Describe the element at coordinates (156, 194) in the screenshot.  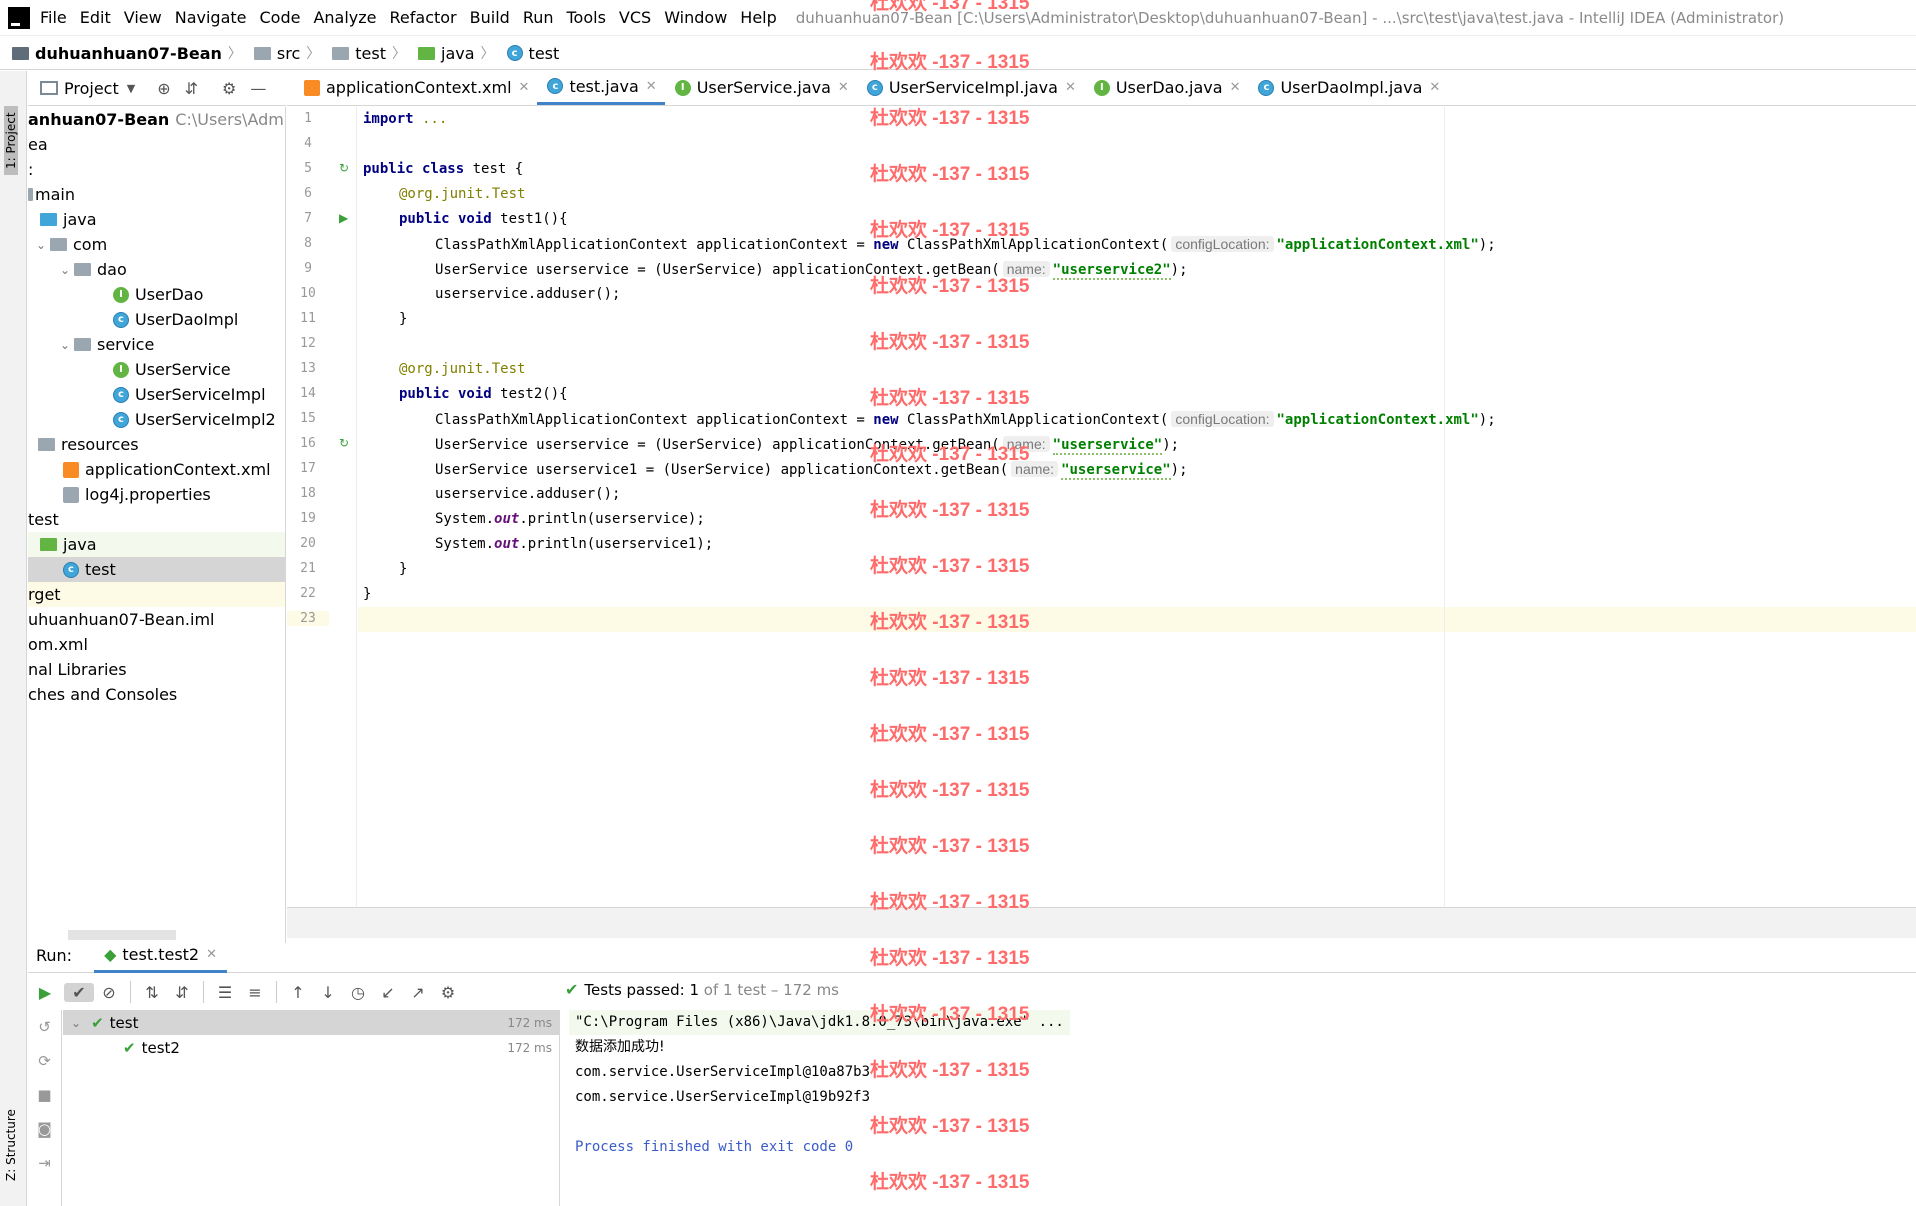
I see `tree-item-main: main` at that location.